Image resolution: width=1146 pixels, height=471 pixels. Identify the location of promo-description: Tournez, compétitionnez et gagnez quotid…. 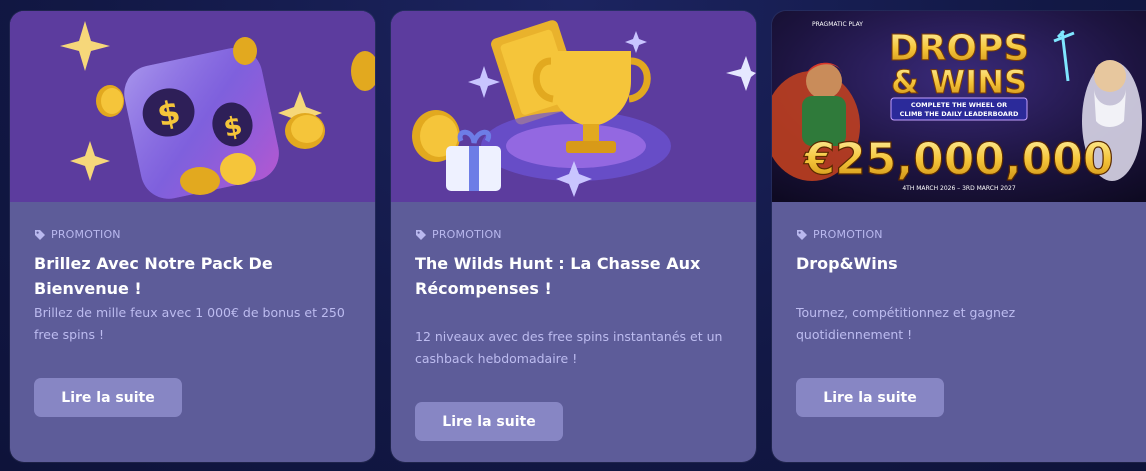
(906, 323).